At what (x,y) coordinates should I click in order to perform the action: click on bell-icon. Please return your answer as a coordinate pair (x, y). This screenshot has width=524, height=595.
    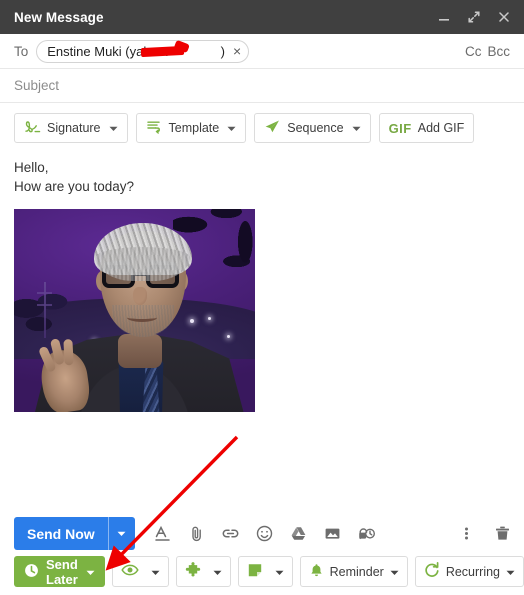
    Looking at the image, I should click on (316, 572).